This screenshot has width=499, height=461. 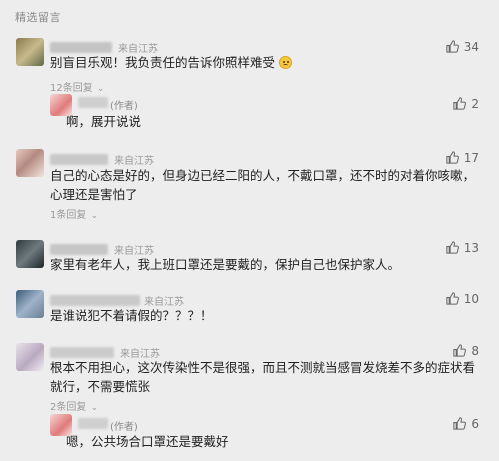 I want to click on comment-text: 别盲目乐观！我负责任的告诉你照样难受, so click(x=267, y=62).